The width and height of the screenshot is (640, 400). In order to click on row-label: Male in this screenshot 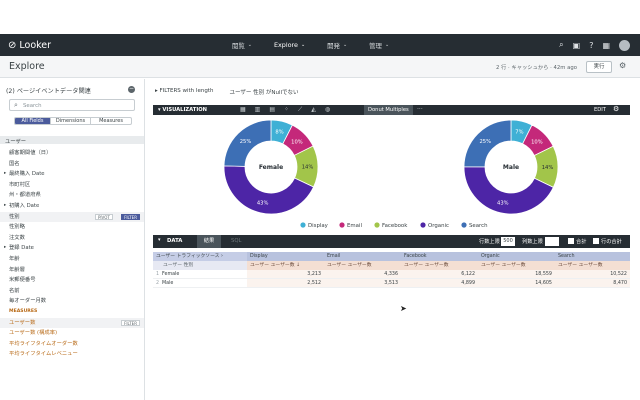, I will do `click(203, 283)`.